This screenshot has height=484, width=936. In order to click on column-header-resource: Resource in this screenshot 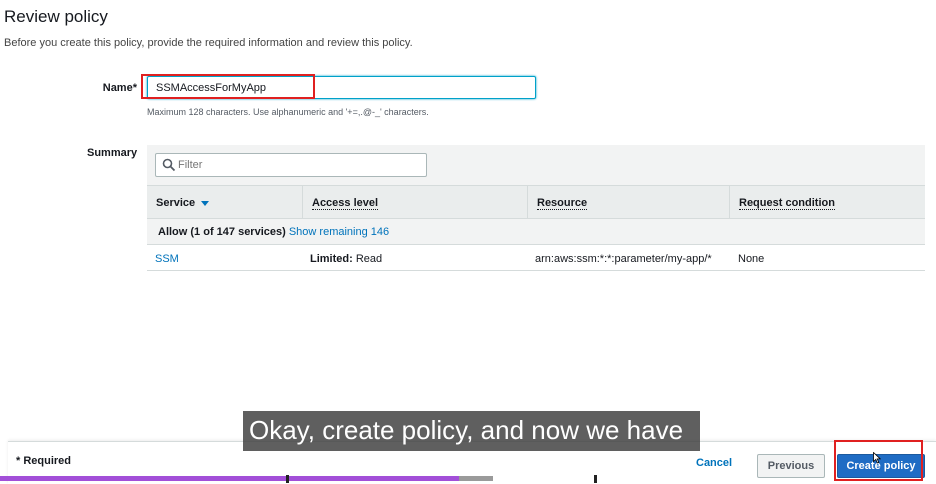, I will do `click(628, 203)`.